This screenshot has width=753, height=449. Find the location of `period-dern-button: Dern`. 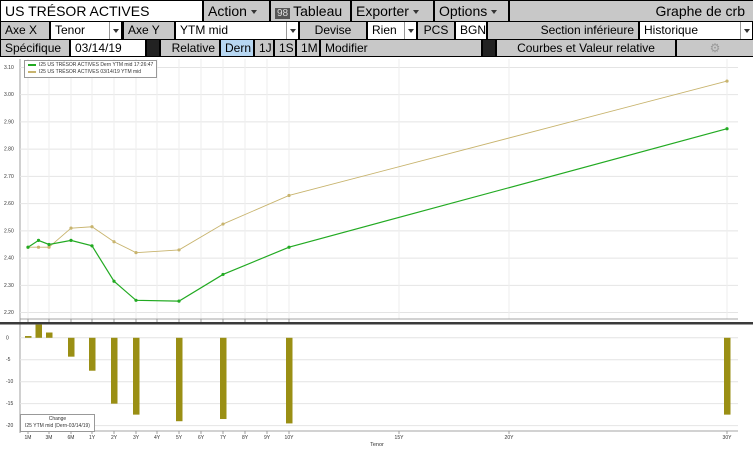

period-dern-button: Dern is located at coordinates (237, 48).